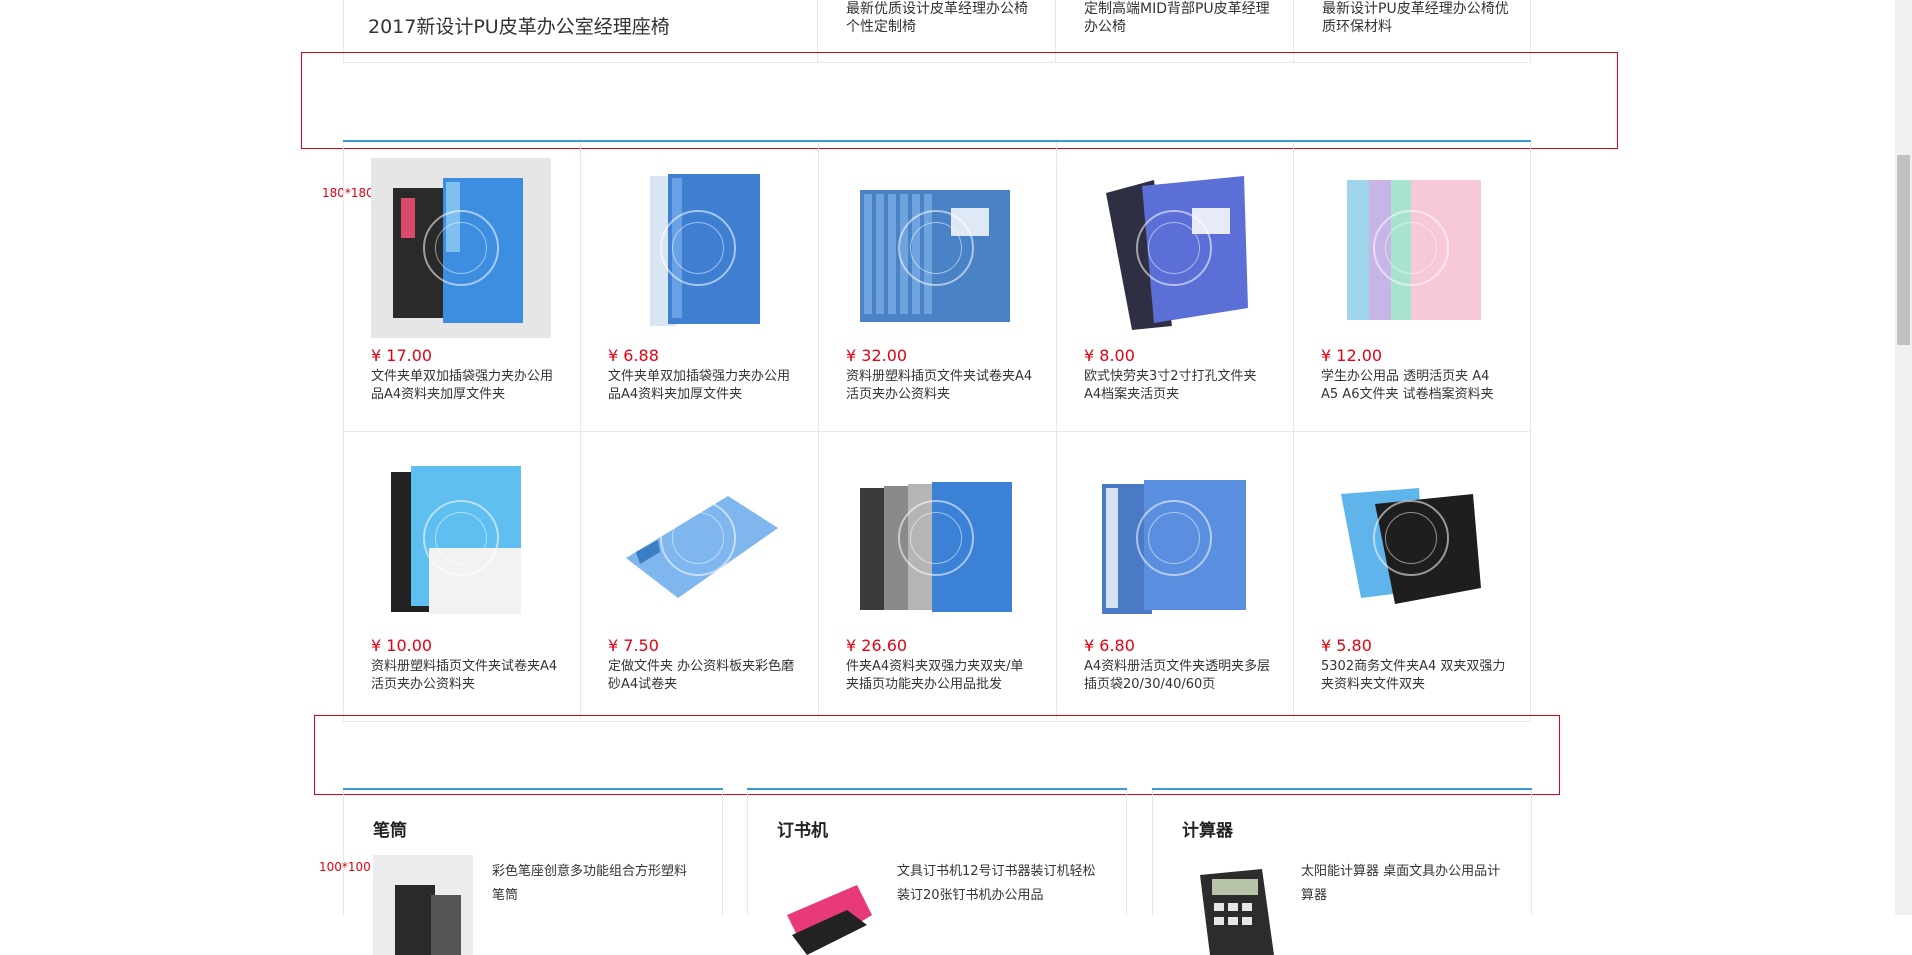  I want to click on product-card: ¥ 6.80 A4资料册活页文件夹透明夹多层插页袋20/30/40/60页, so click(1174, 576).